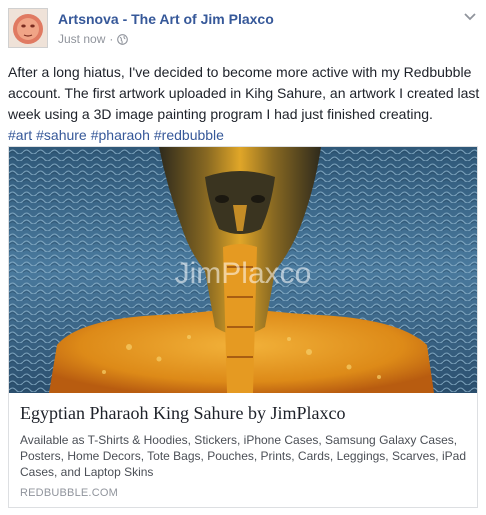 Image resolution: width=486 pixels, height=515 pixels. I want to click on page-avatar, so click(28, 28).